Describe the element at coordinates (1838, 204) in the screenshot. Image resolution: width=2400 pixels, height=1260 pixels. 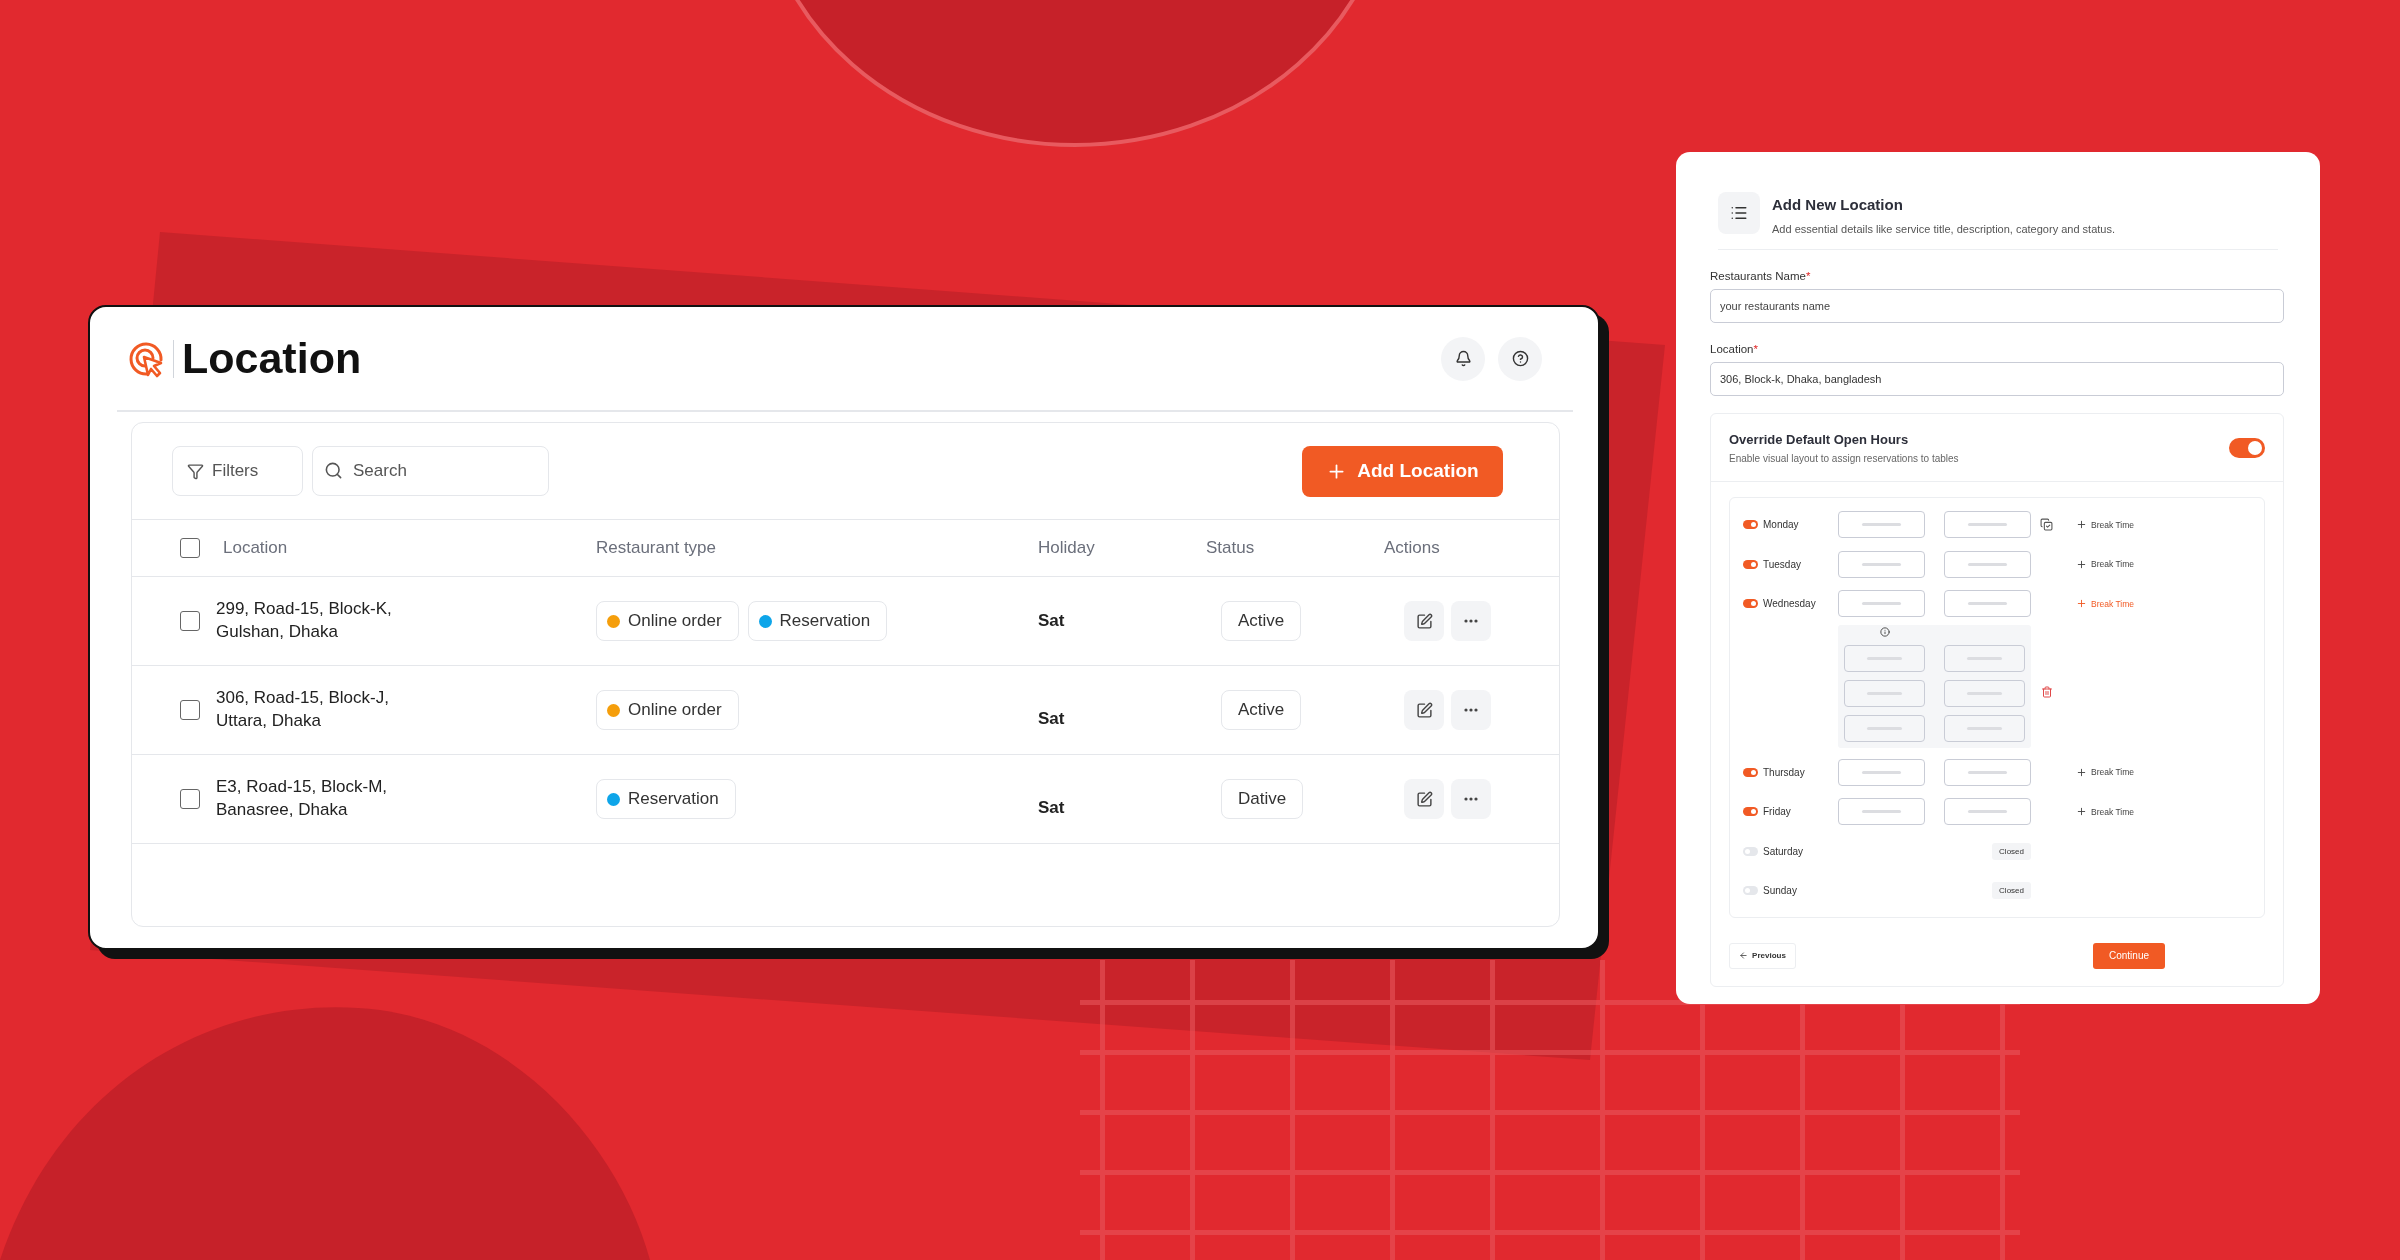
I see `form-title: Add New Location` at that location.